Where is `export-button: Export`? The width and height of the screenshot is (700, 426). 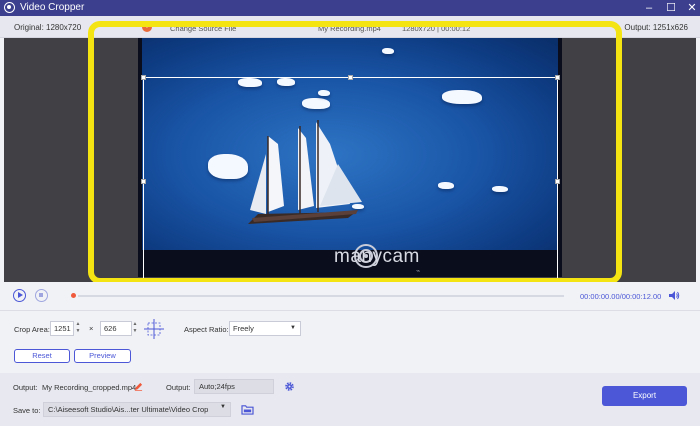 export-button: Export is located at coordinates (644, 396).